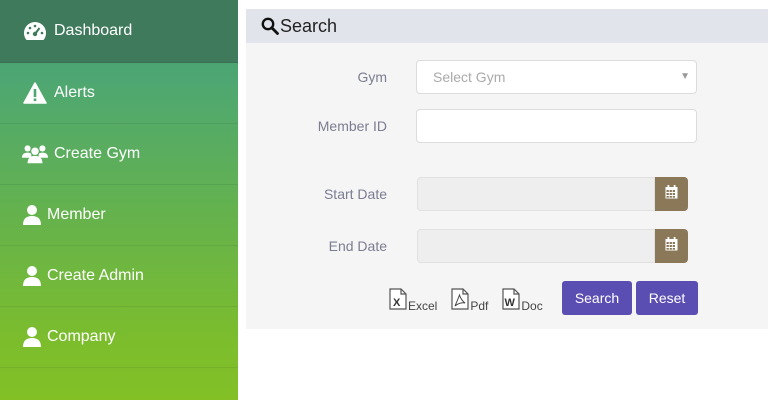 The width and height of the screenshot is (780, 400). Describe the element at coordinates (536, 194) in the screenshot. I see `start-date-input` at that location.